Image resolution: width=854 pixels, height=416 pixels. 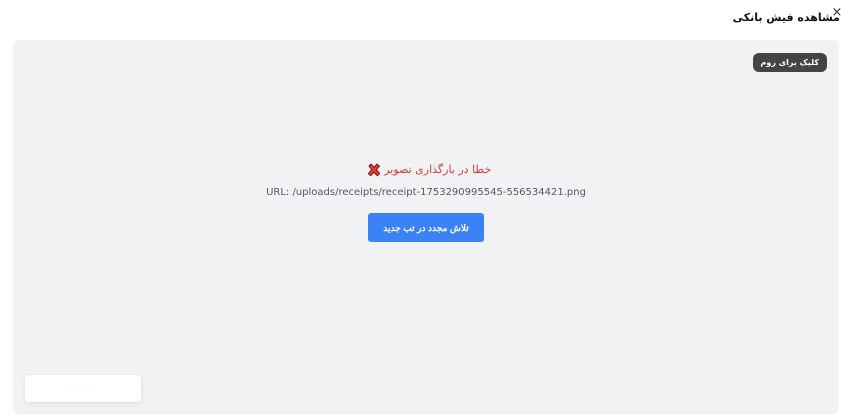 What do you see at coordinates (438, 169) in the screenshot?
I see `error-text: خطا در بارگذاری تصویر` at bounding box center [438, 169].